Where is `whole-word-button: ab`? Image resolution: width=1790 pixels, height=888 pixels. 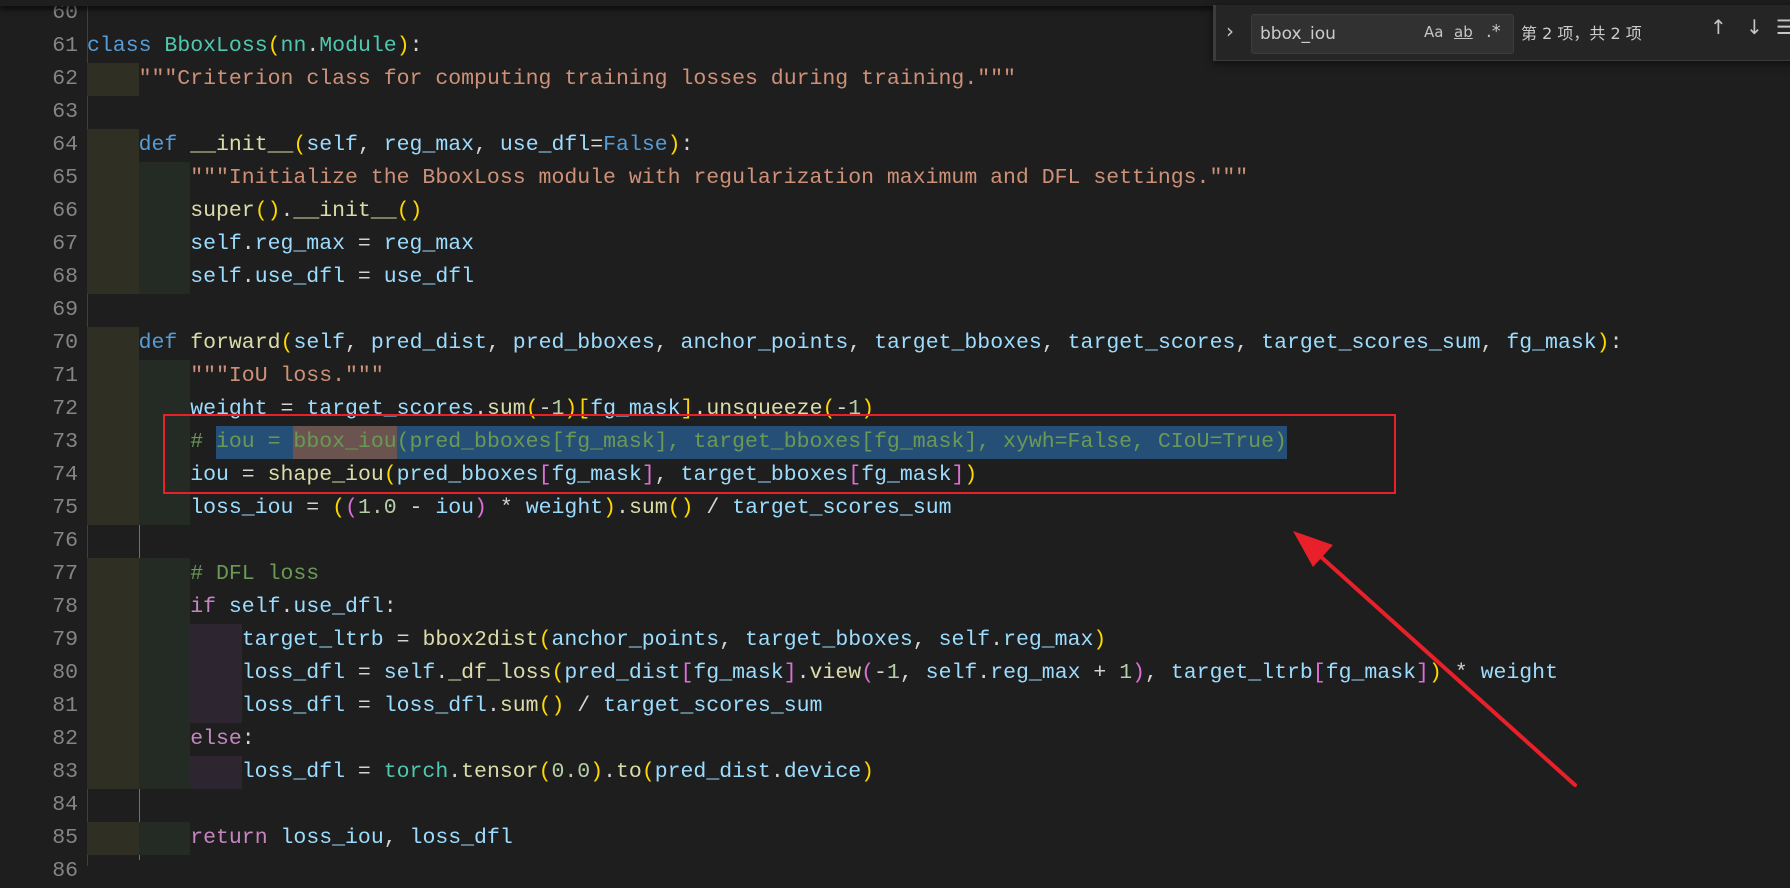
whole-word-button: ab is located at coordinates (1463, 32).